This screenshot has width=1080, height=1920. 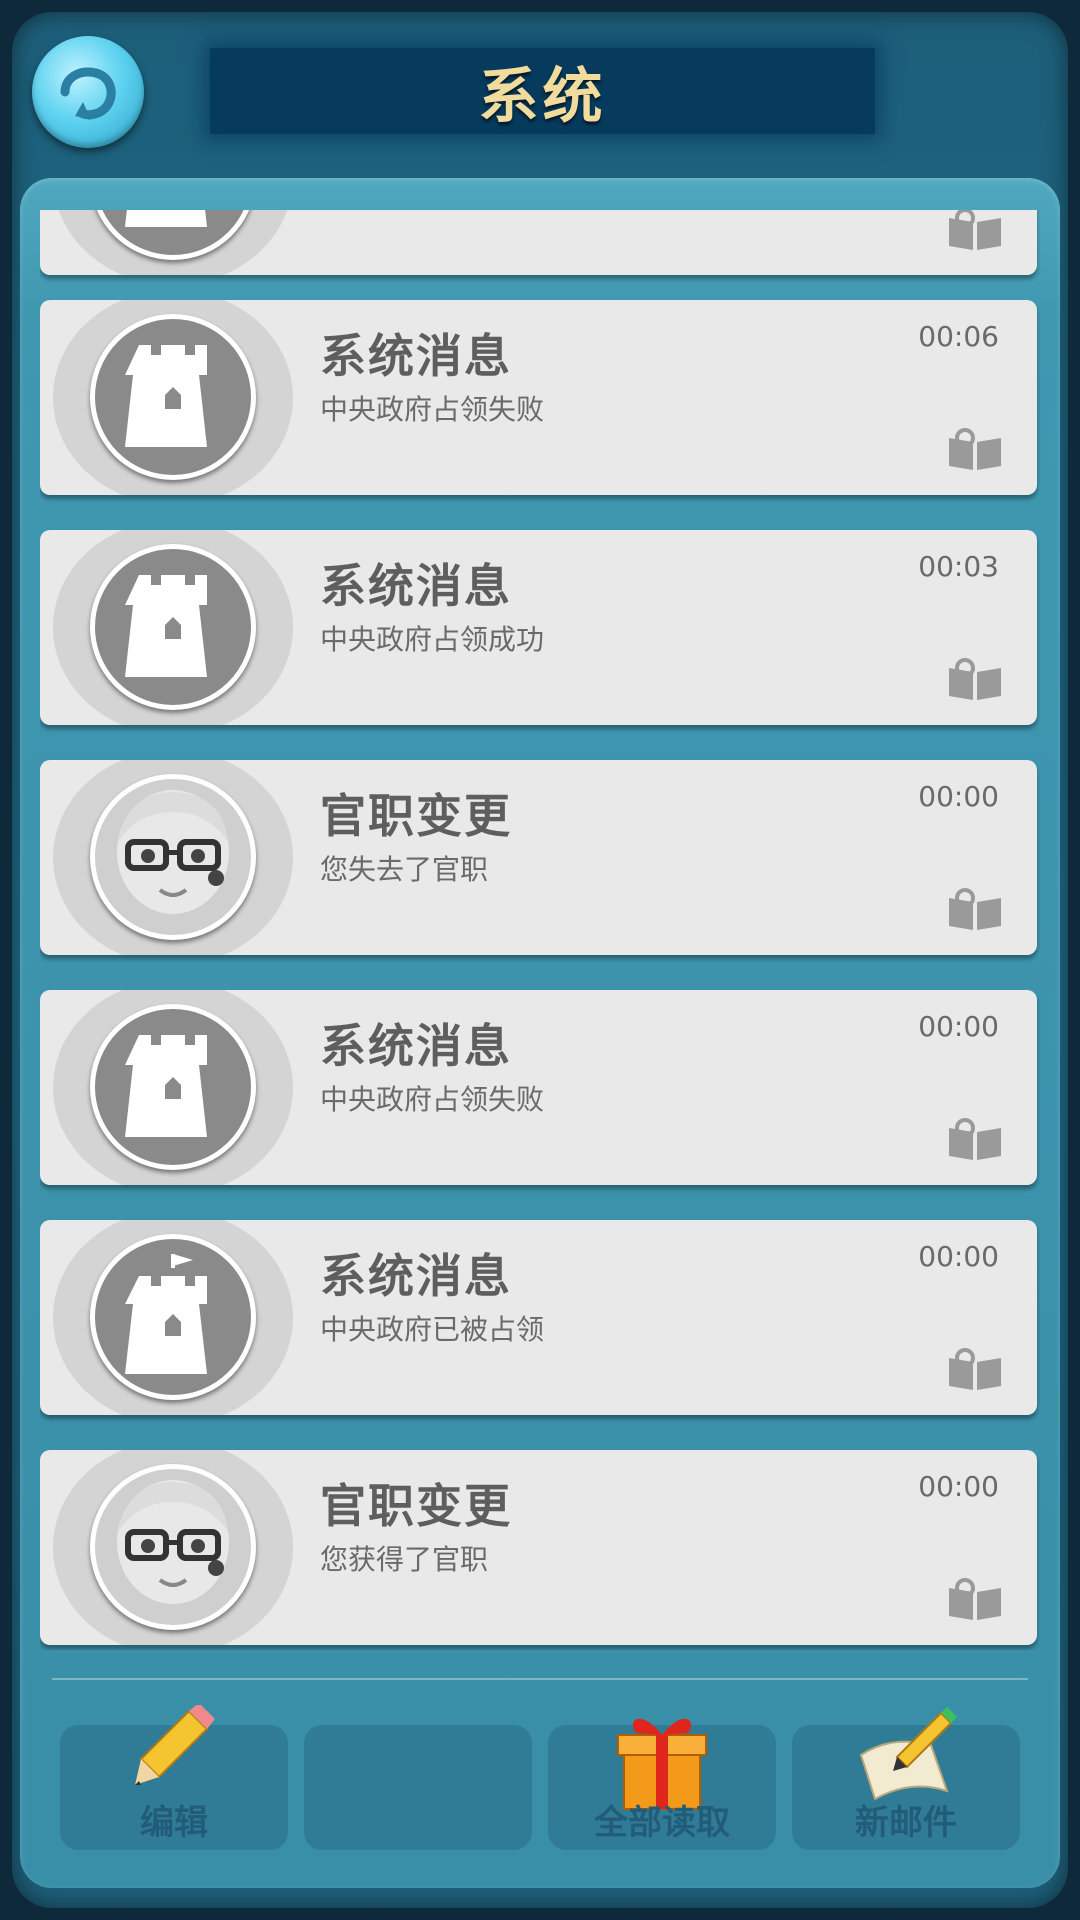 What do you see at coordinates (538, 242) in the screenshot?
I see `message-card` at bounding box center [538, 242].